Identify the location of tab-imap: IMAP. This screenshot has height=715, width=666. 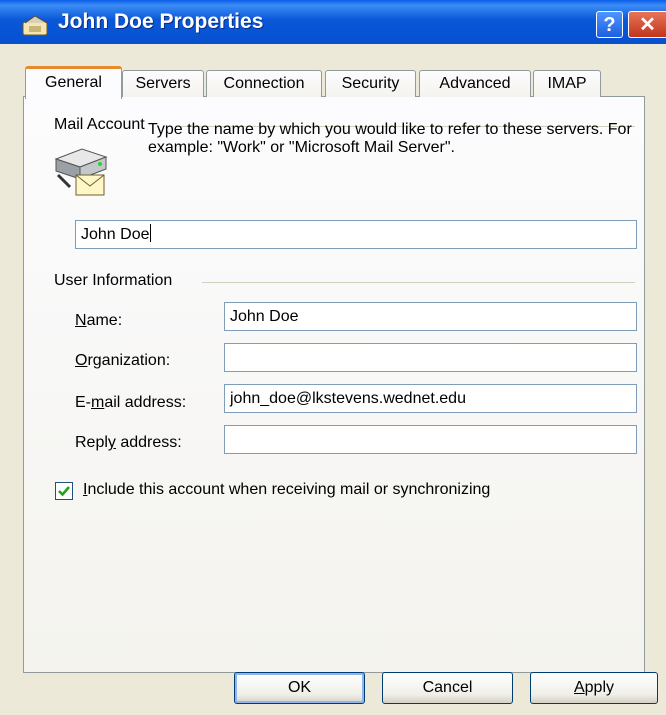
(567, 83).